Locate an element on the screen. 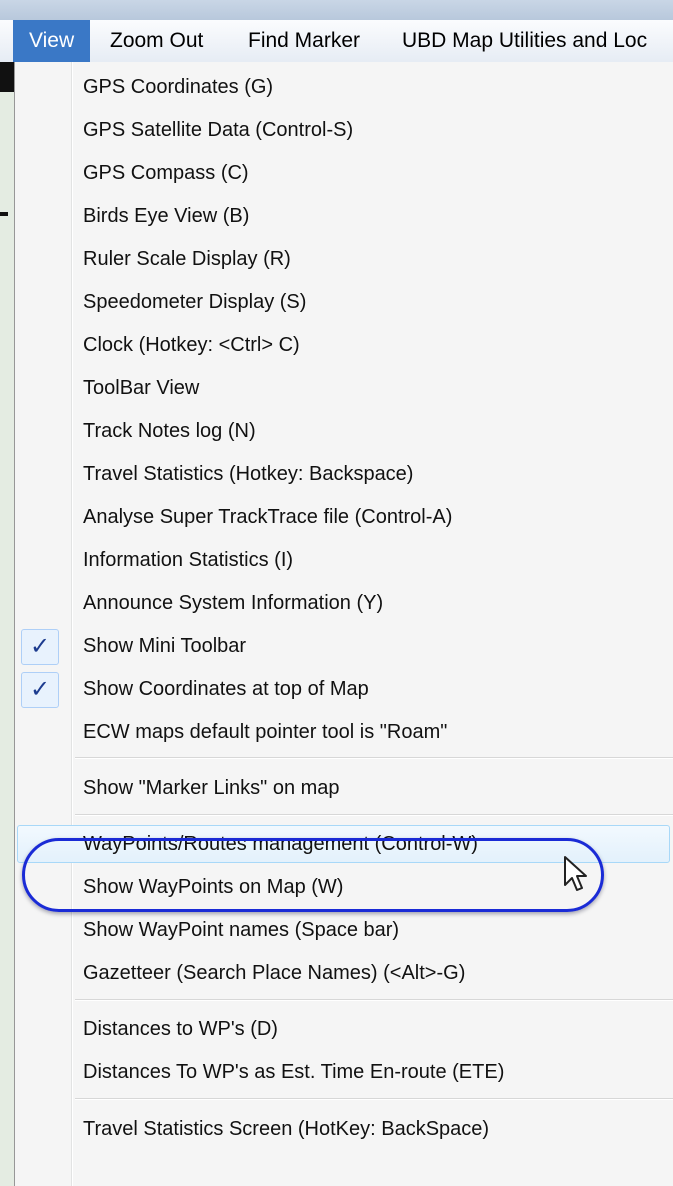 The width and height of the screenshot is (673, 1186). menu-item-label: Gazetteer (Search Place Names) (<Alt>-G) is located at coordinates (274, 973).